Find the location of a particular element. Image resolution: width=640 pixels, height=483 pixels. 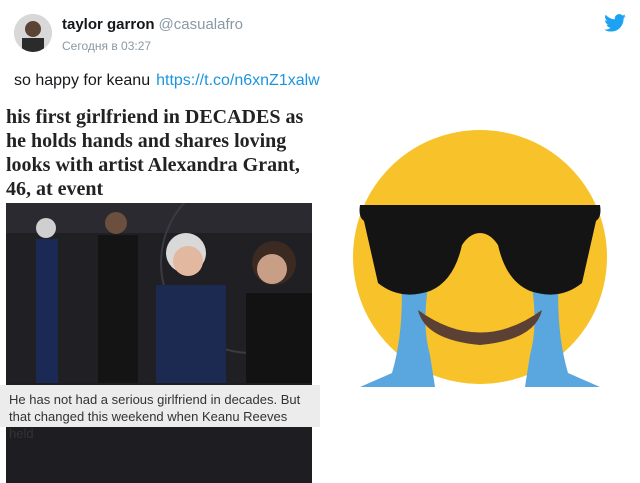

user-display-name: taylor garron @casualafro is located at coordinates (152, 24).